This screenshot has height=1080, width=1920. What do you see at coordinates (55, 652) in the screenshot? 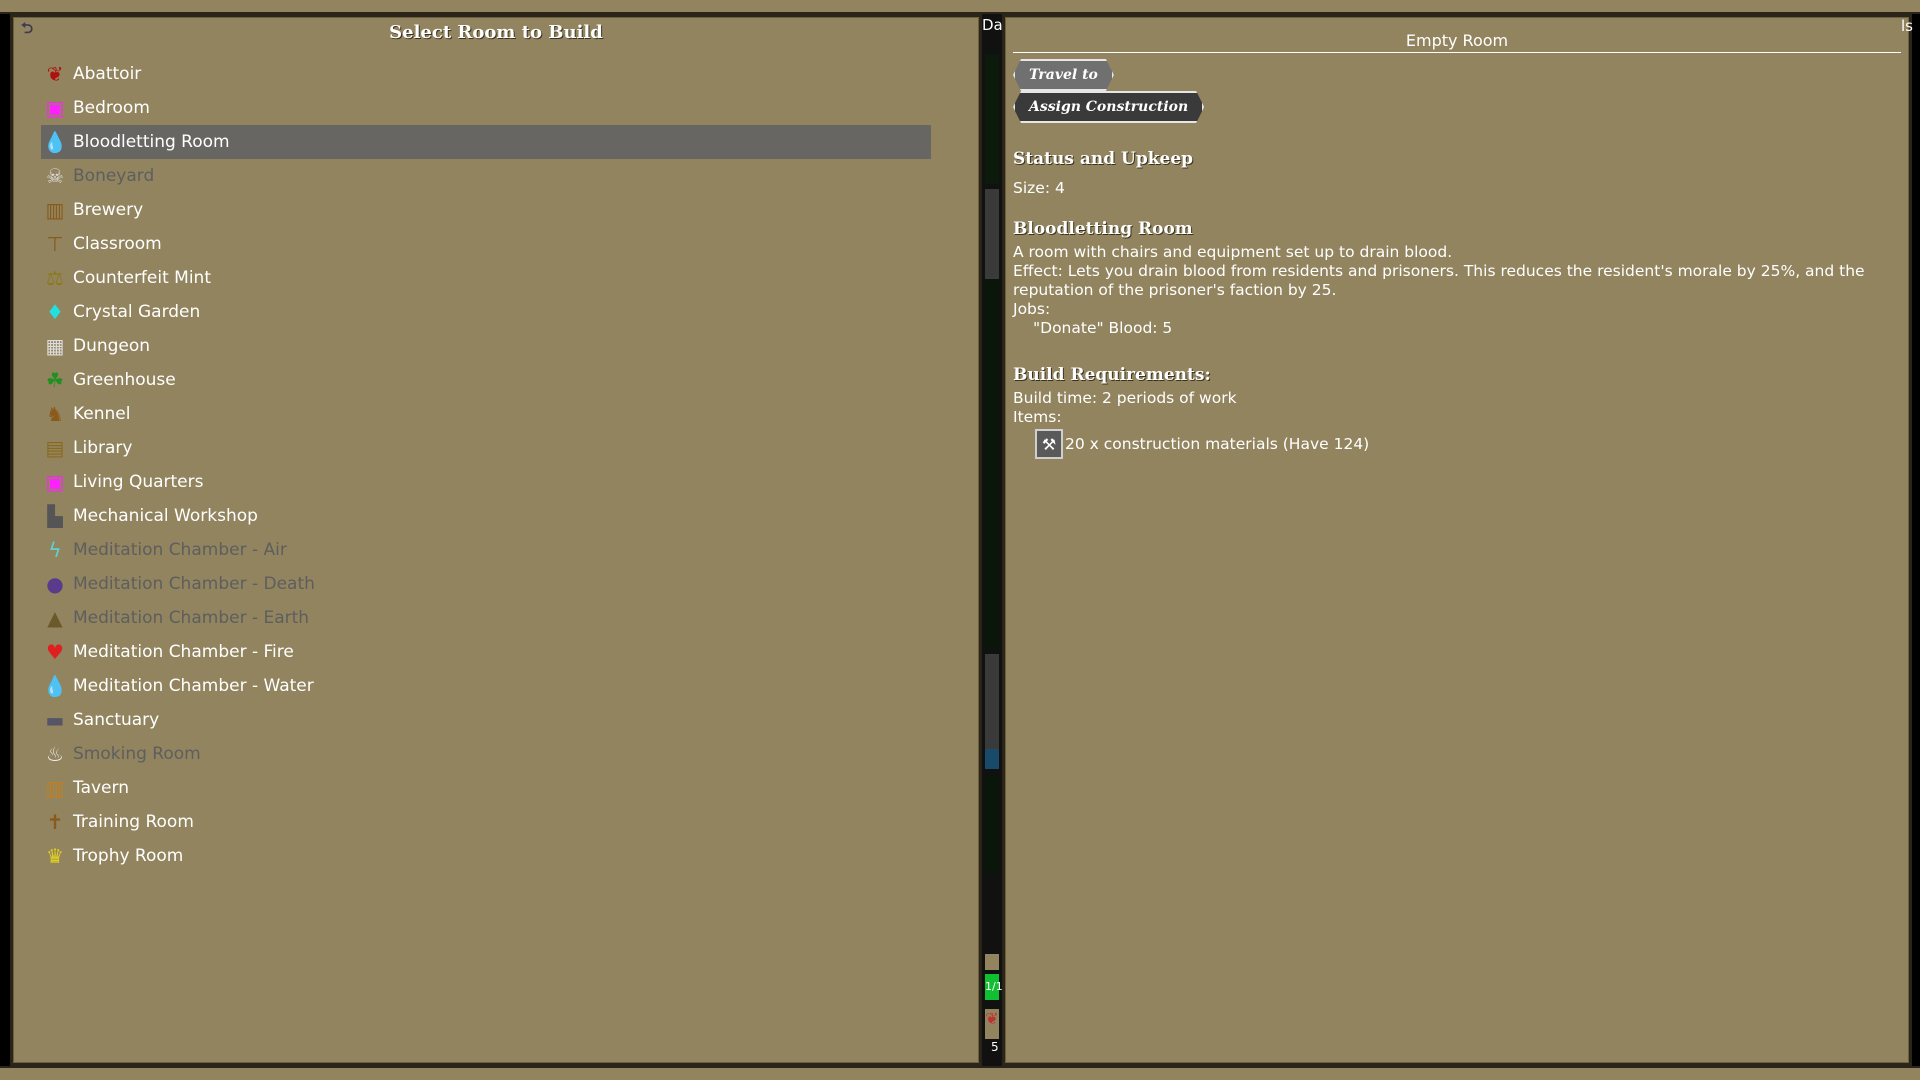
I see `fire-heart-icon: ♥` at bounding box center [55, 652].